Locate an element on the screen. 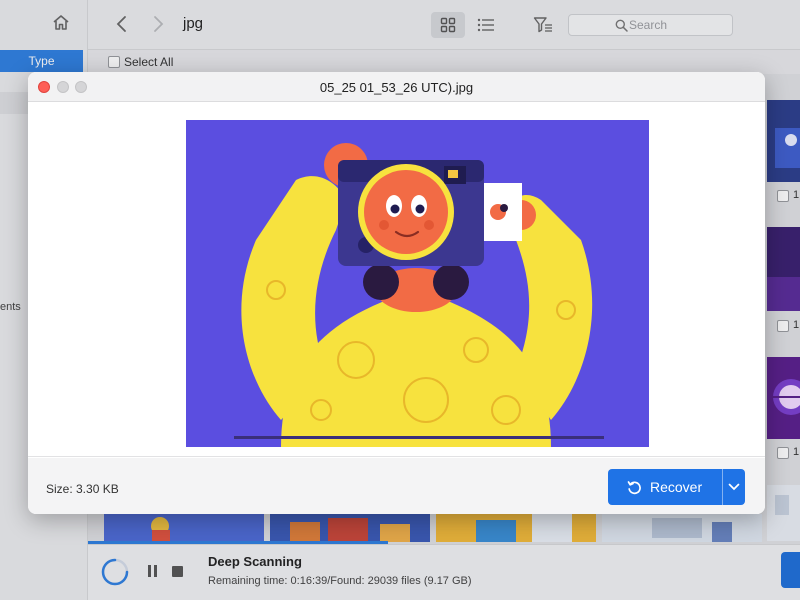  file-size-label: Size: 3.30 KB is located at coordinates (82, 489).